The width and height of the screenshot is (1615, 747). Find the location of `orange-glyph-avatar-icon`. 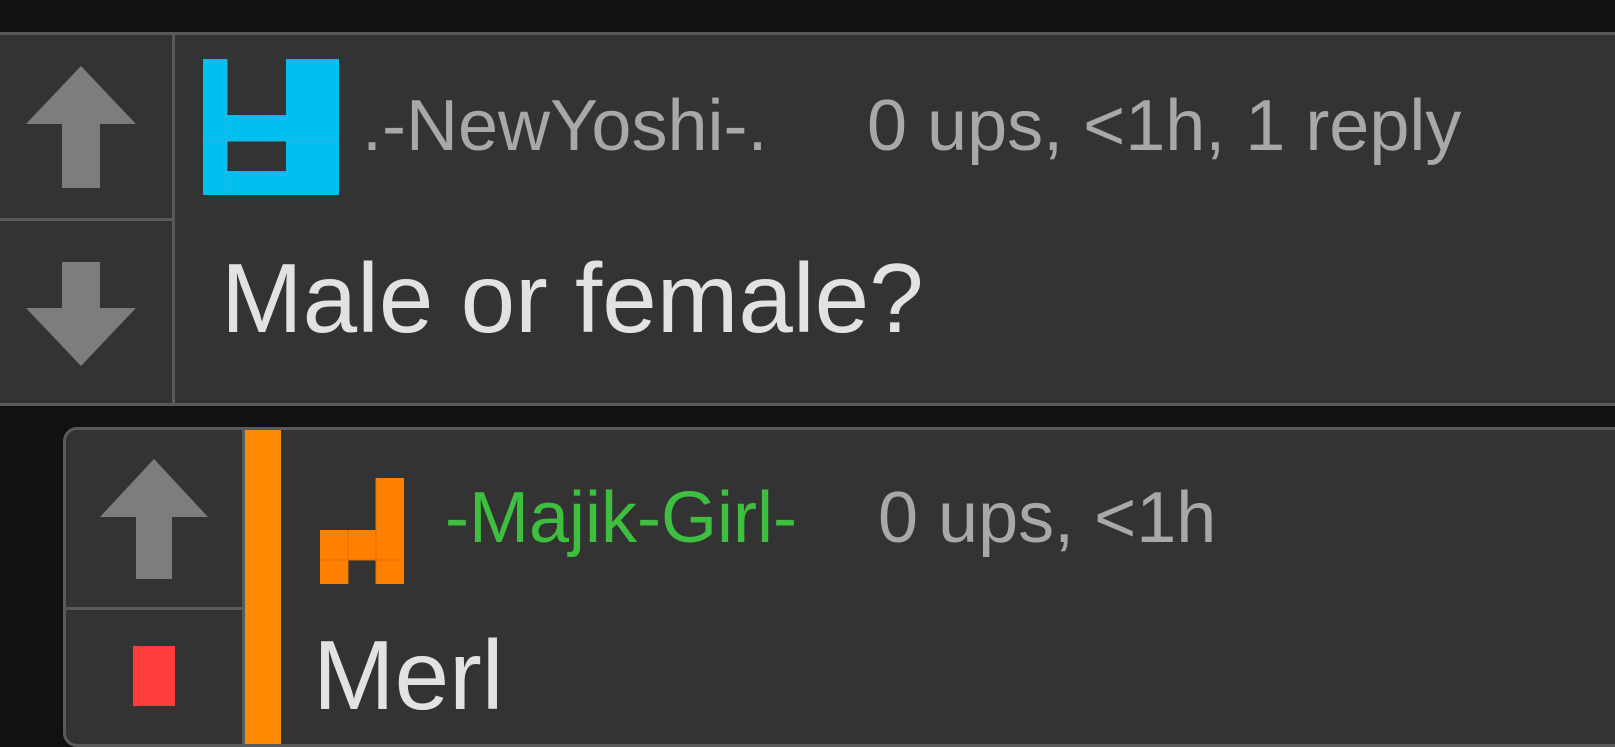

orange-glyph-avatar-icon is located at coordinates (362, 531).